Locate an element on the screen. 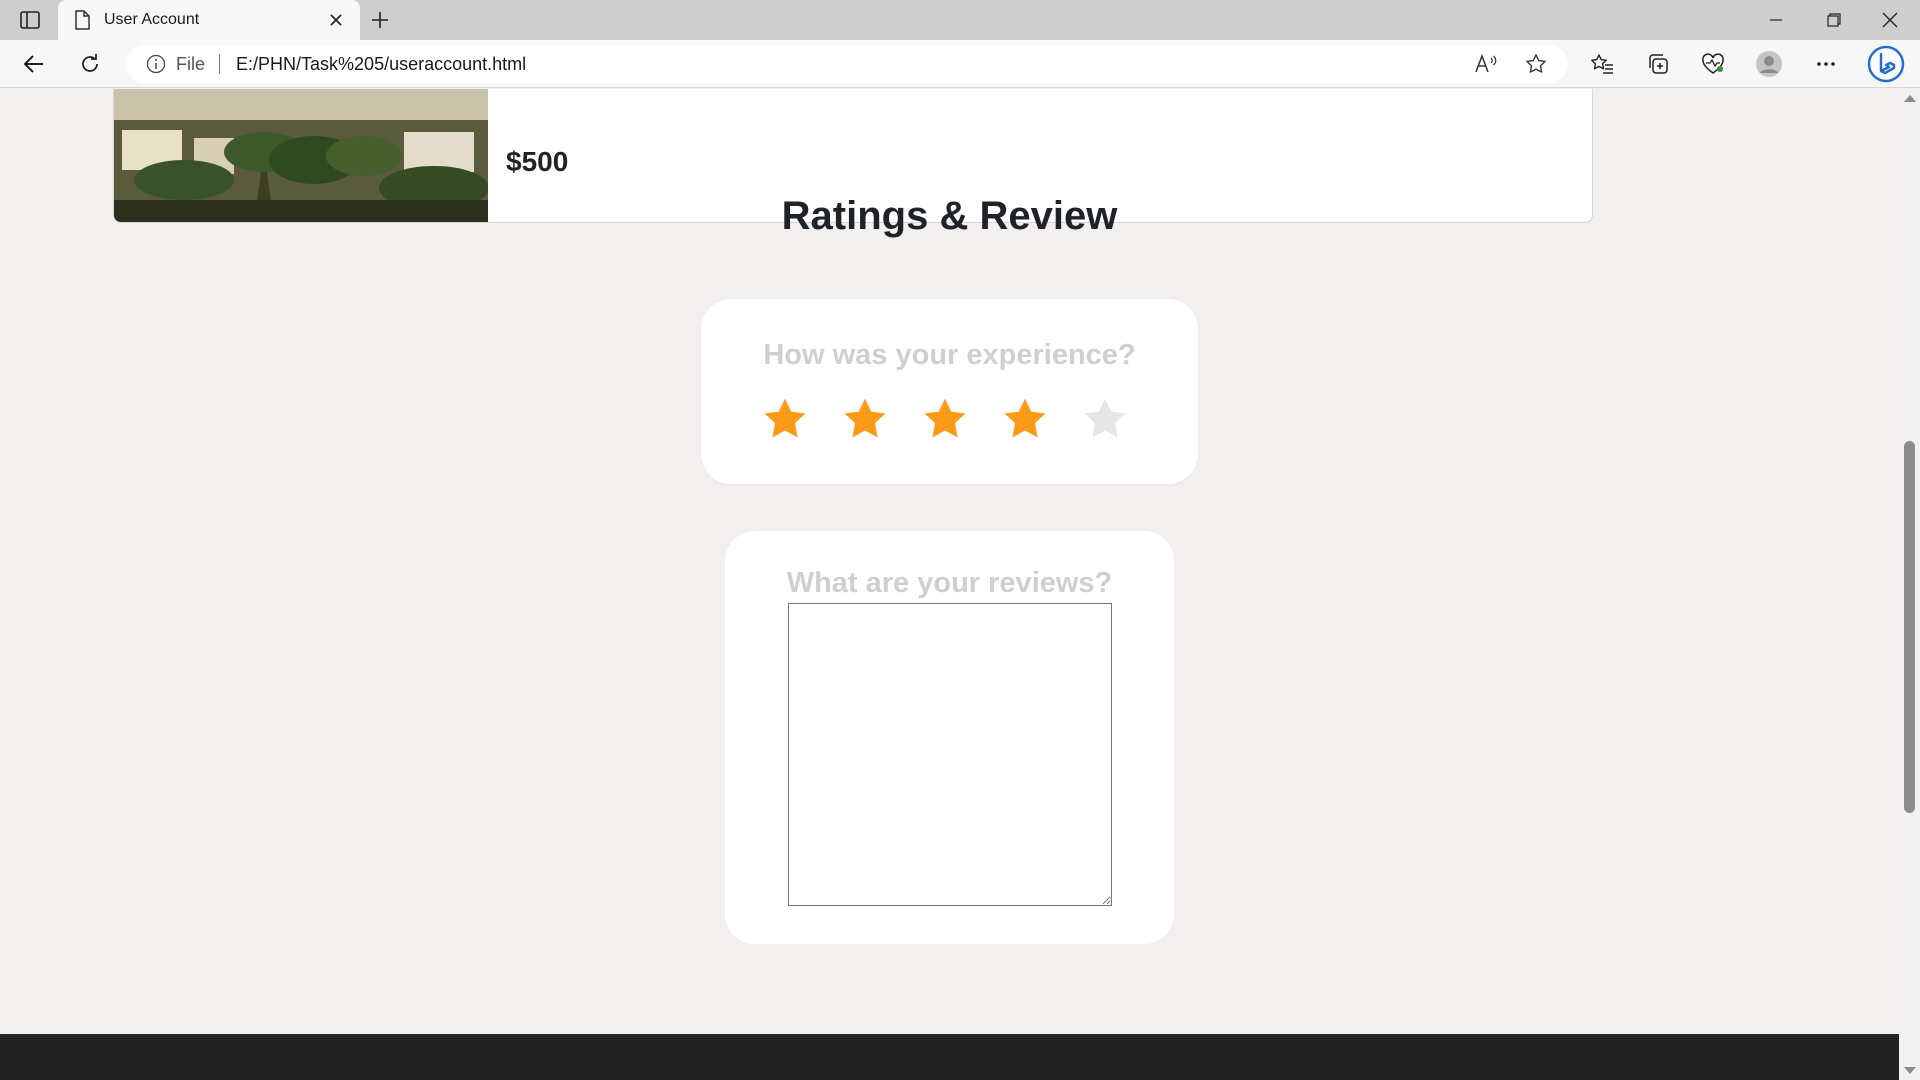 Image resolution: width=1920 pixels, height=1080 pixels. avatar-icon is located at coordinates (1769, 64).